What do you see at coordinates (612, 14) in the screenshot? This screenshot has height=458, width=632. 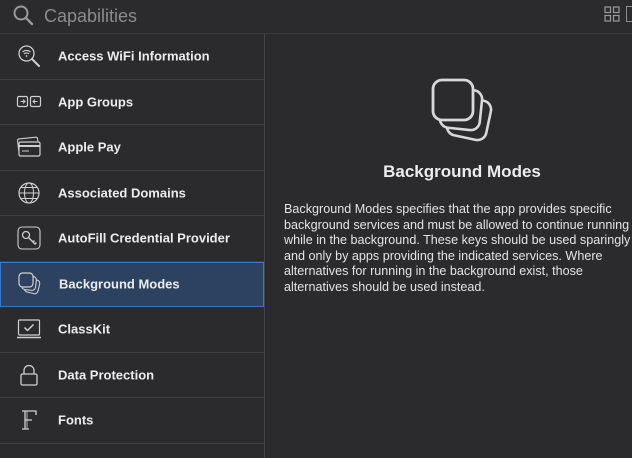 I see `grid-view-icon` at bounding box center [612, 14].